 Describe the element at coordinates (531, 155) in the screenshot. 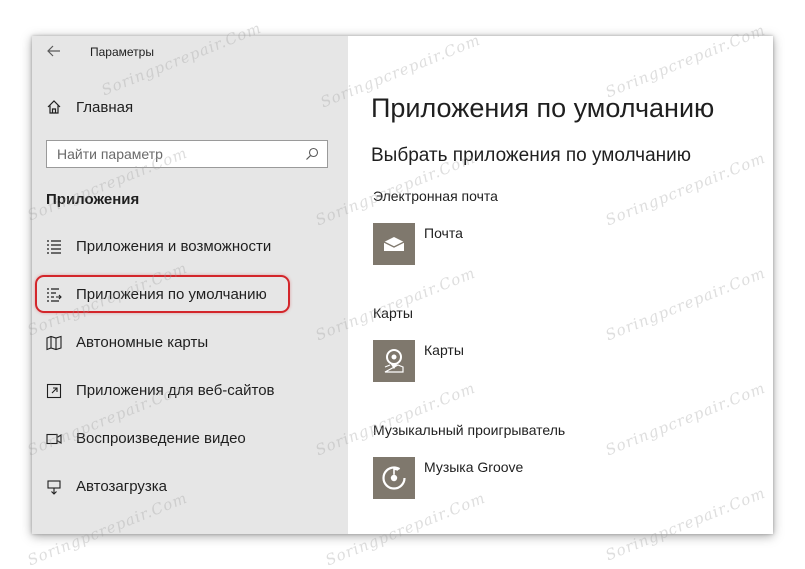

I see `sub-heading: Выбрать приложения по умолчанию` at that location.